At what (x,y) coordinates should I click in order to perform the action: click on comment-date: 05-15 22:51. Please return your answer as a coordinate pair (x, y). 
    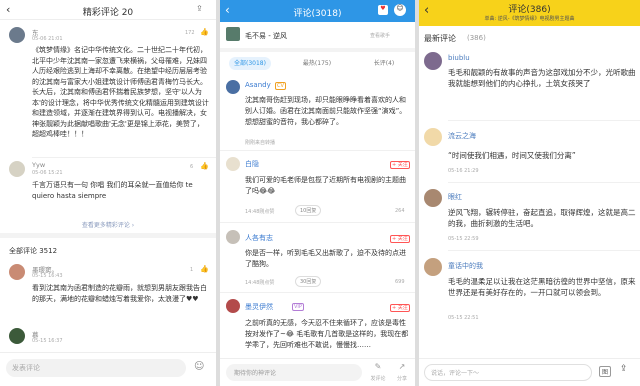
    Looking at the image, I should click on (463, 318).